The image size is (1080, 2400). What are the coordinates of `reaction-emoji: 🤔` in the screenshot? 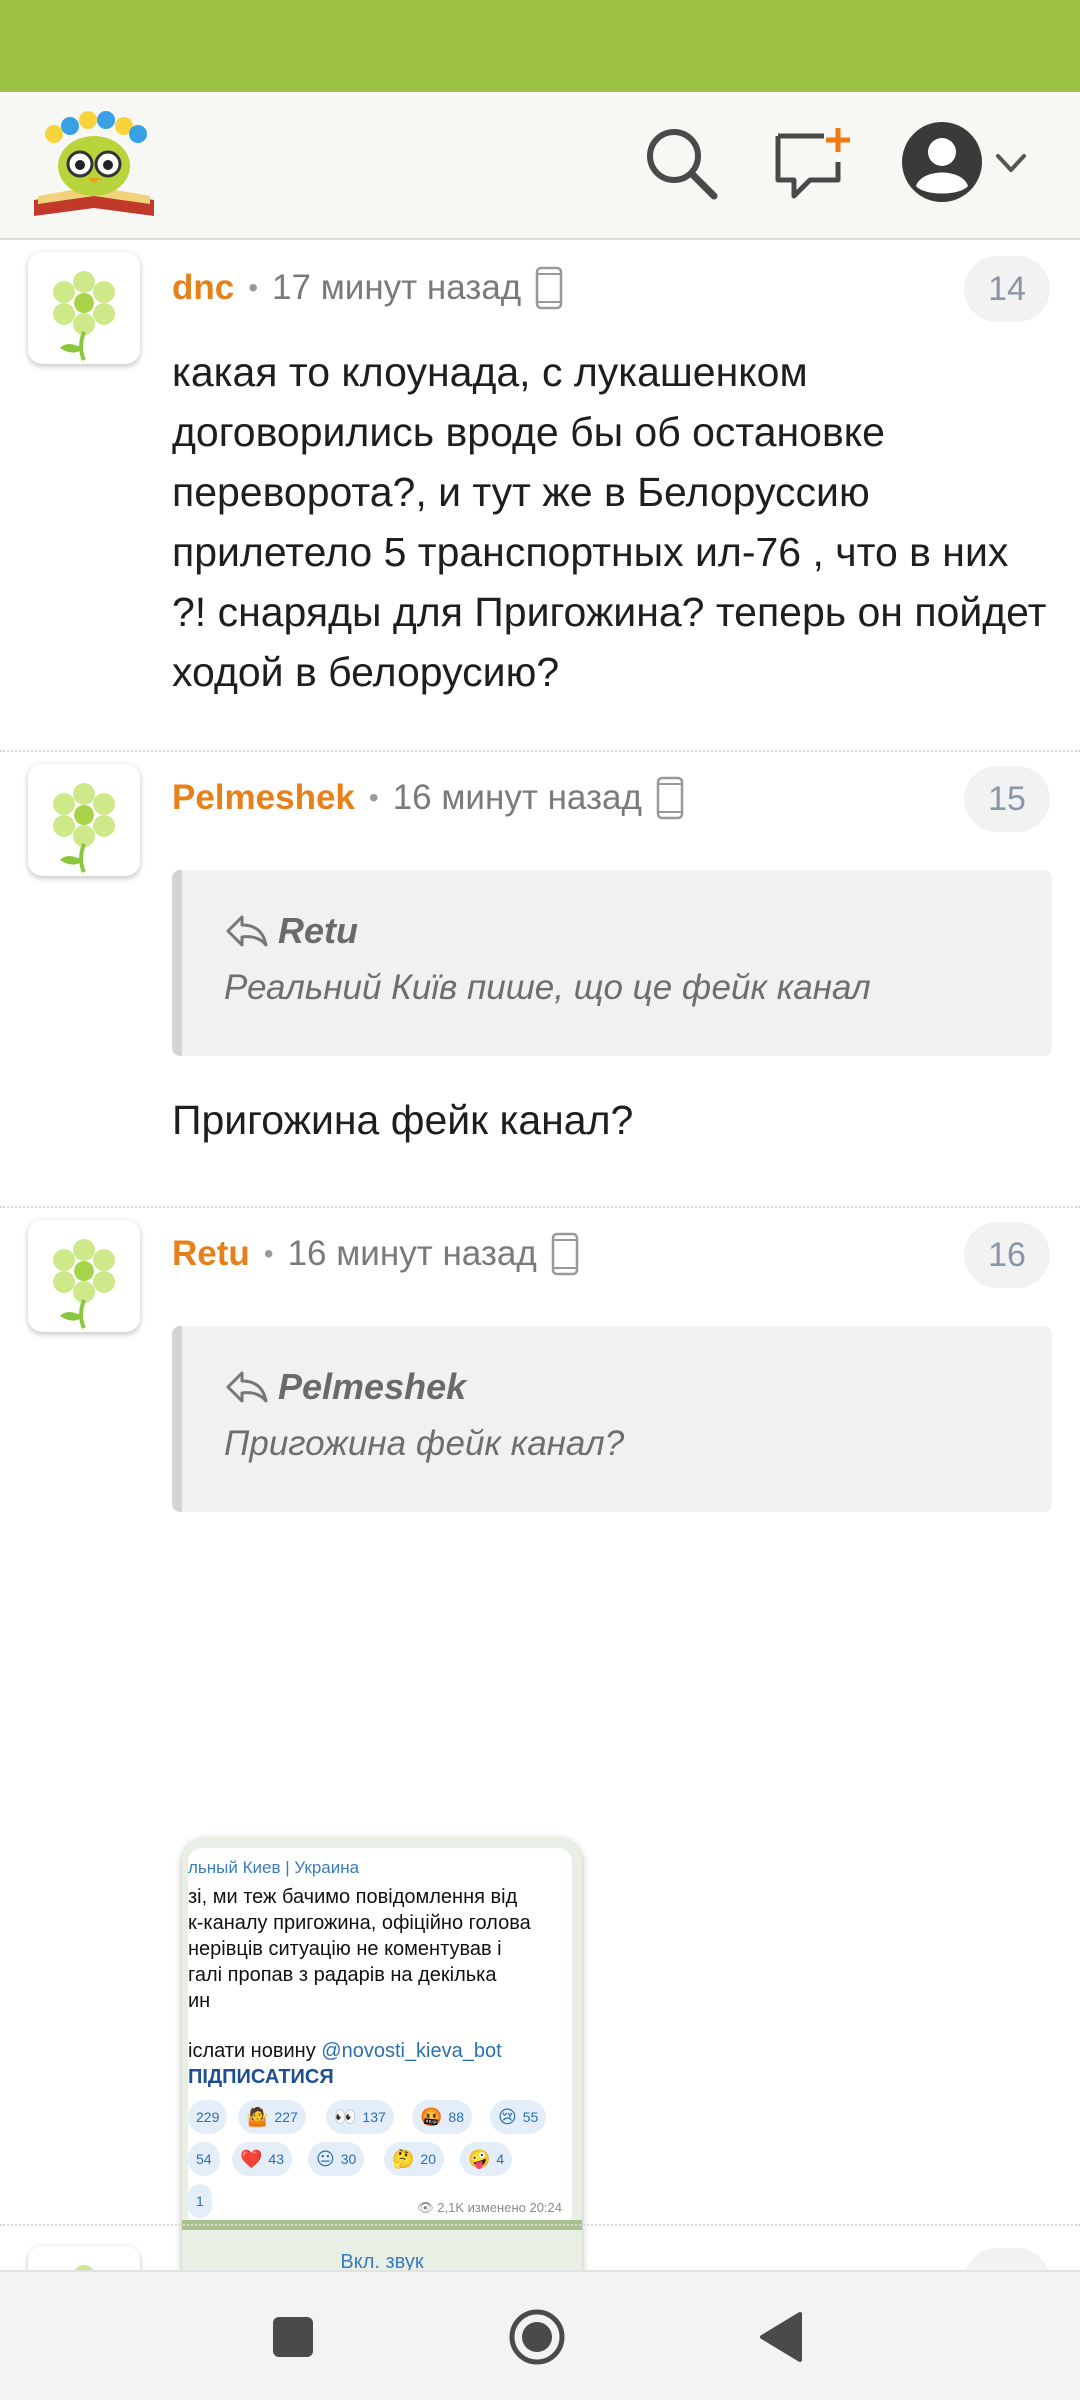 It's located at (403, 2158).